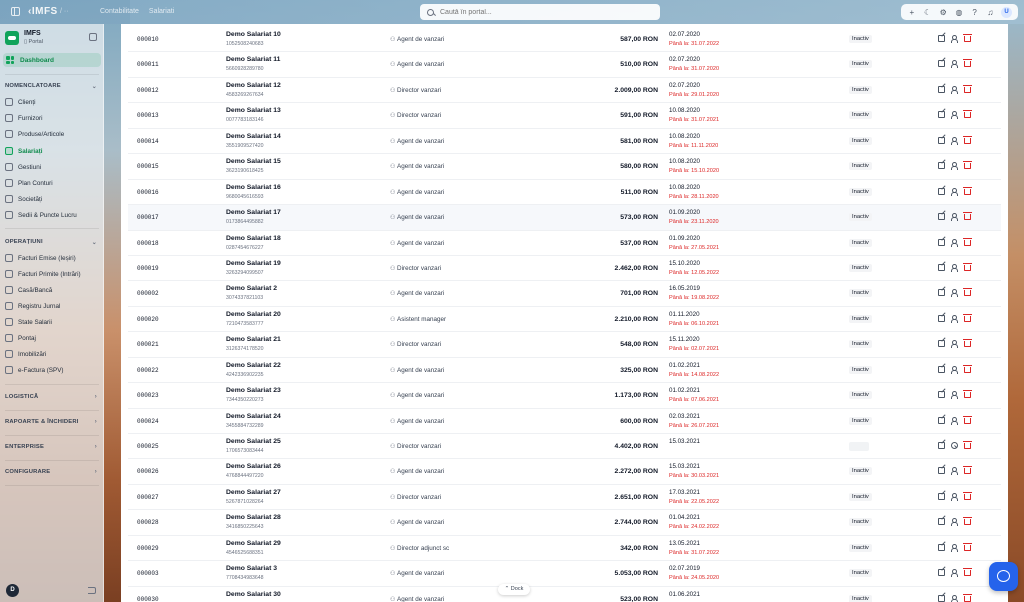  What do you see at coordinates (253, 34) in the screenshot?
I see `employee-name: Demo Salariat 10` at bounding box center [253, 34].